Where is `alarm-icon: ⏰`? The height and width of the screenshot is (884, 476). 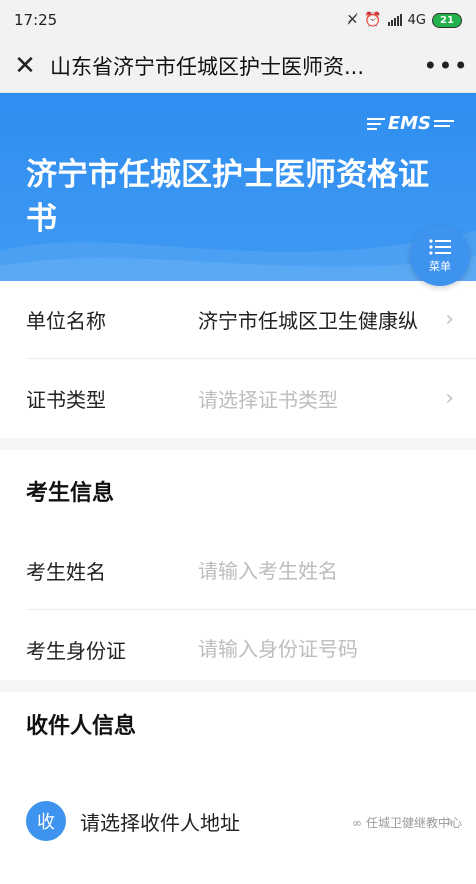 alarm-icon: ⏰ is located at coordinates (373, 20).